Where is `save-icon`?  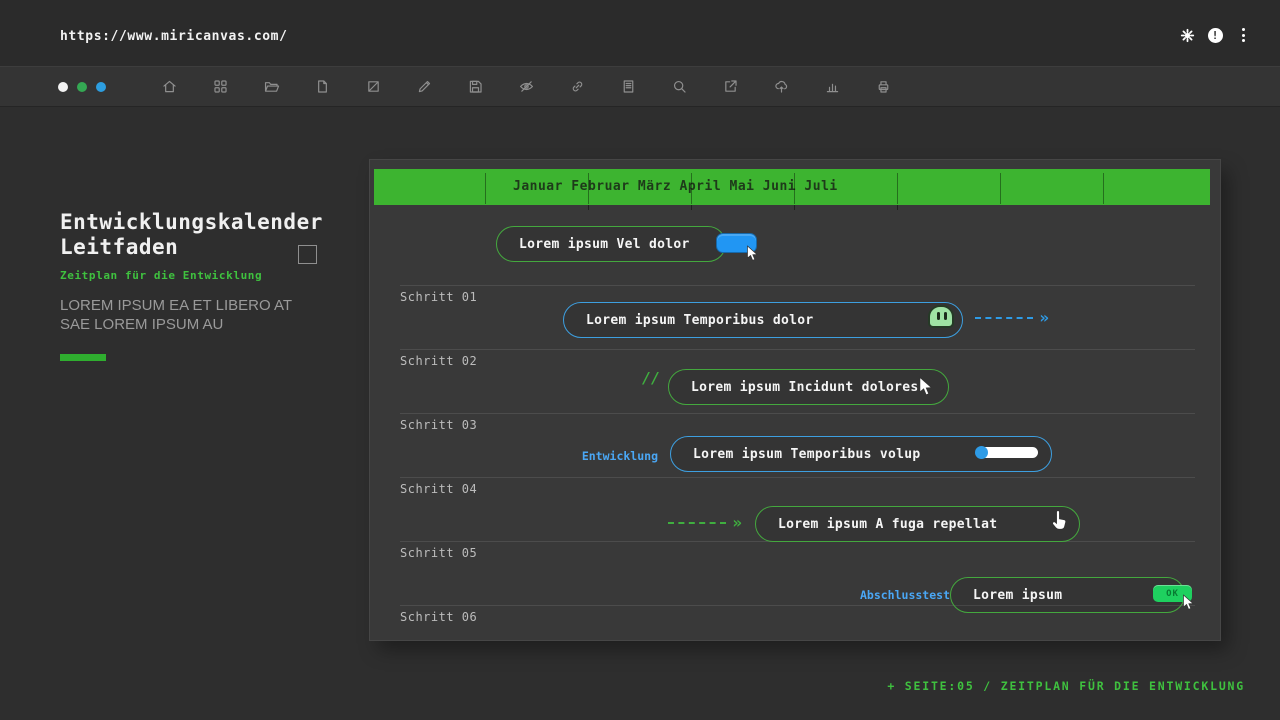 save-icon is located at coordinates (475, 86).